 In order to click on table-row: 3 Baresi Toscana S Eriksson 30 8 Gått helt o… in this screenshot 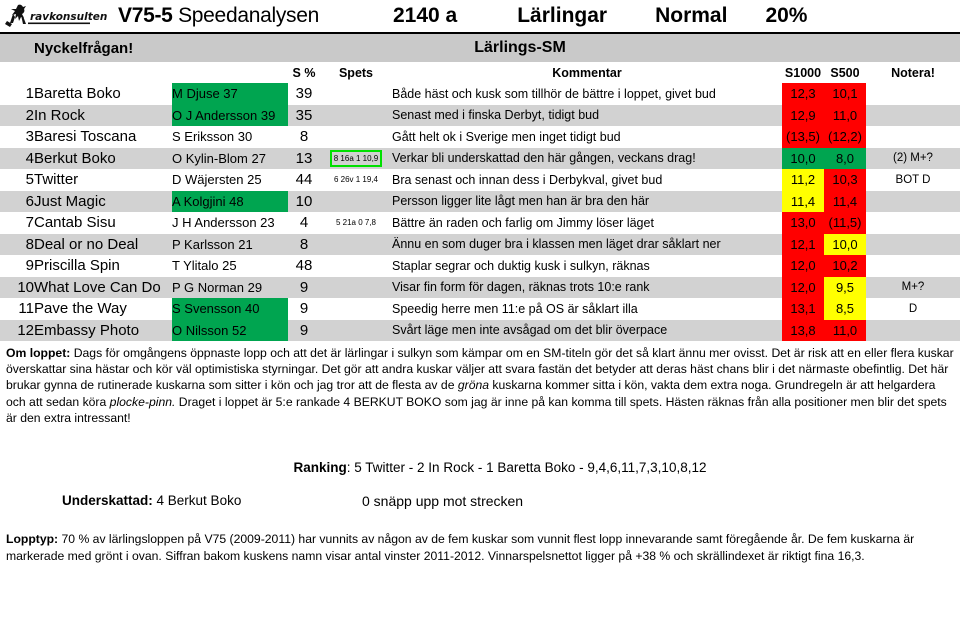, I will do `click(480, 137)`.